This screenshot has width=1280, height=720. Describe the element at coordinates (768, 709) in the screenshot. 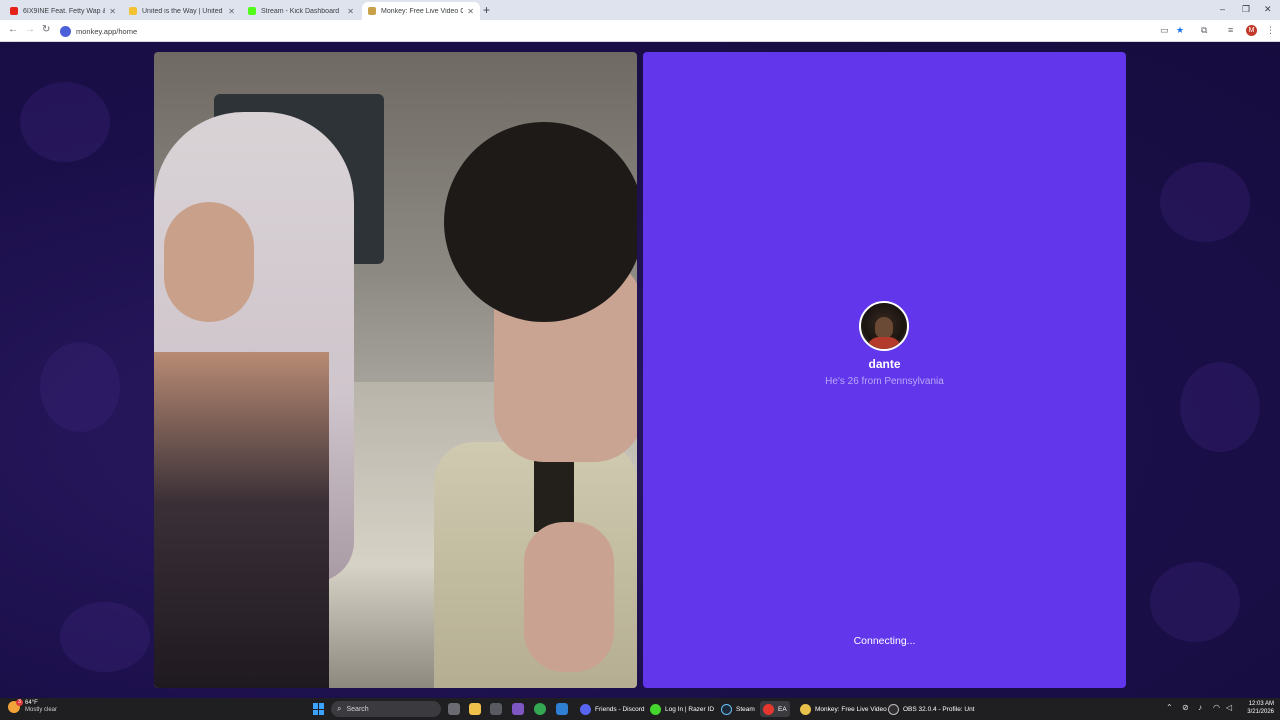

I see `ea-icon` at that location.